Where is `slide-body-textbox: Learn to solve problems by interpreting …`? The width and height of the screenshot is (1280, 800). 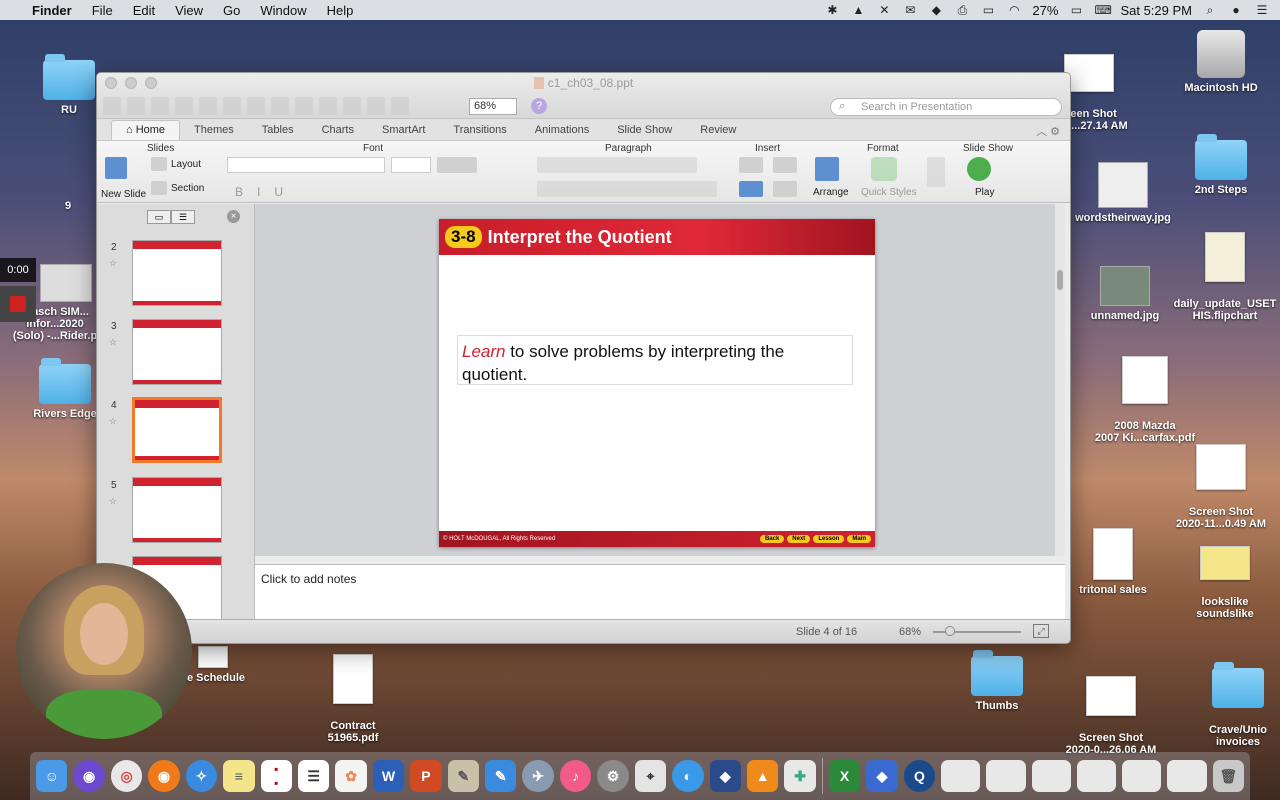 slide-body-textbox: Learn to solve problems by interpreting … is located at coordinates (655, 360).